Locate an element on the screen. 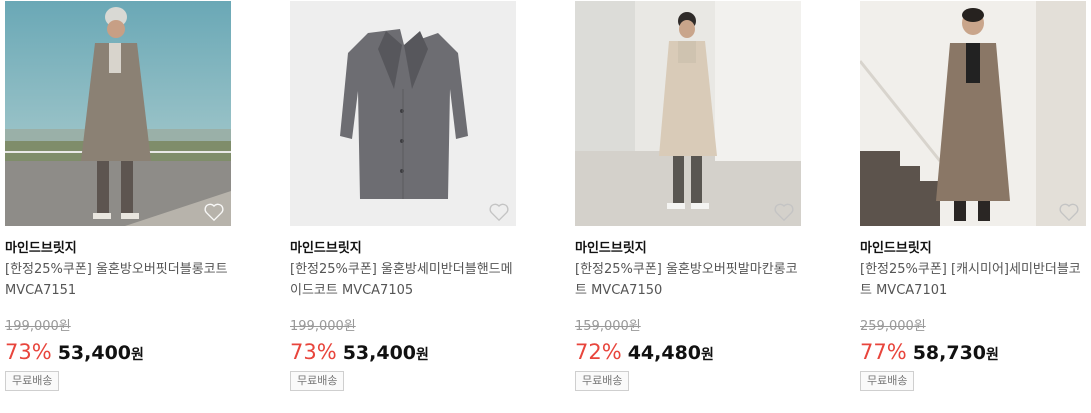 The height and width of the screenshot is (413, 1091). sale-price: 58,730 is located at coordinates (949, 353).